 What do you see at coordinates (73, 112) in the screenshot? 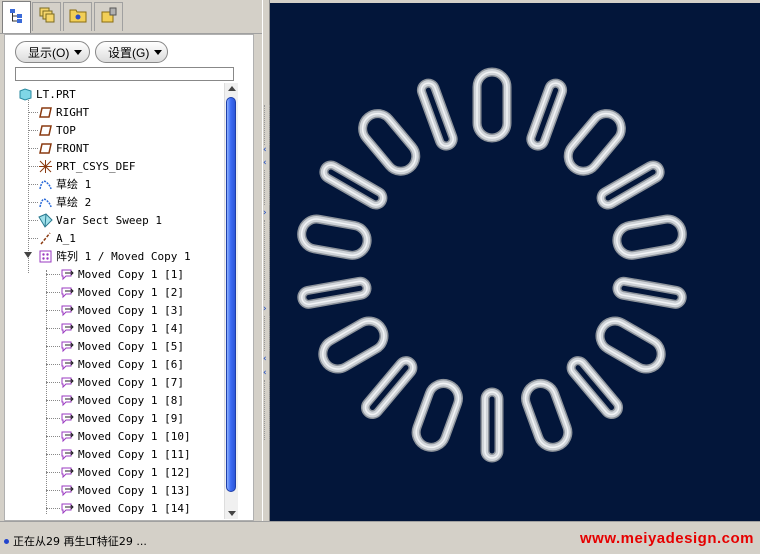
I see `tree-item-label: RIGHT` at bounding box center [73, 112].